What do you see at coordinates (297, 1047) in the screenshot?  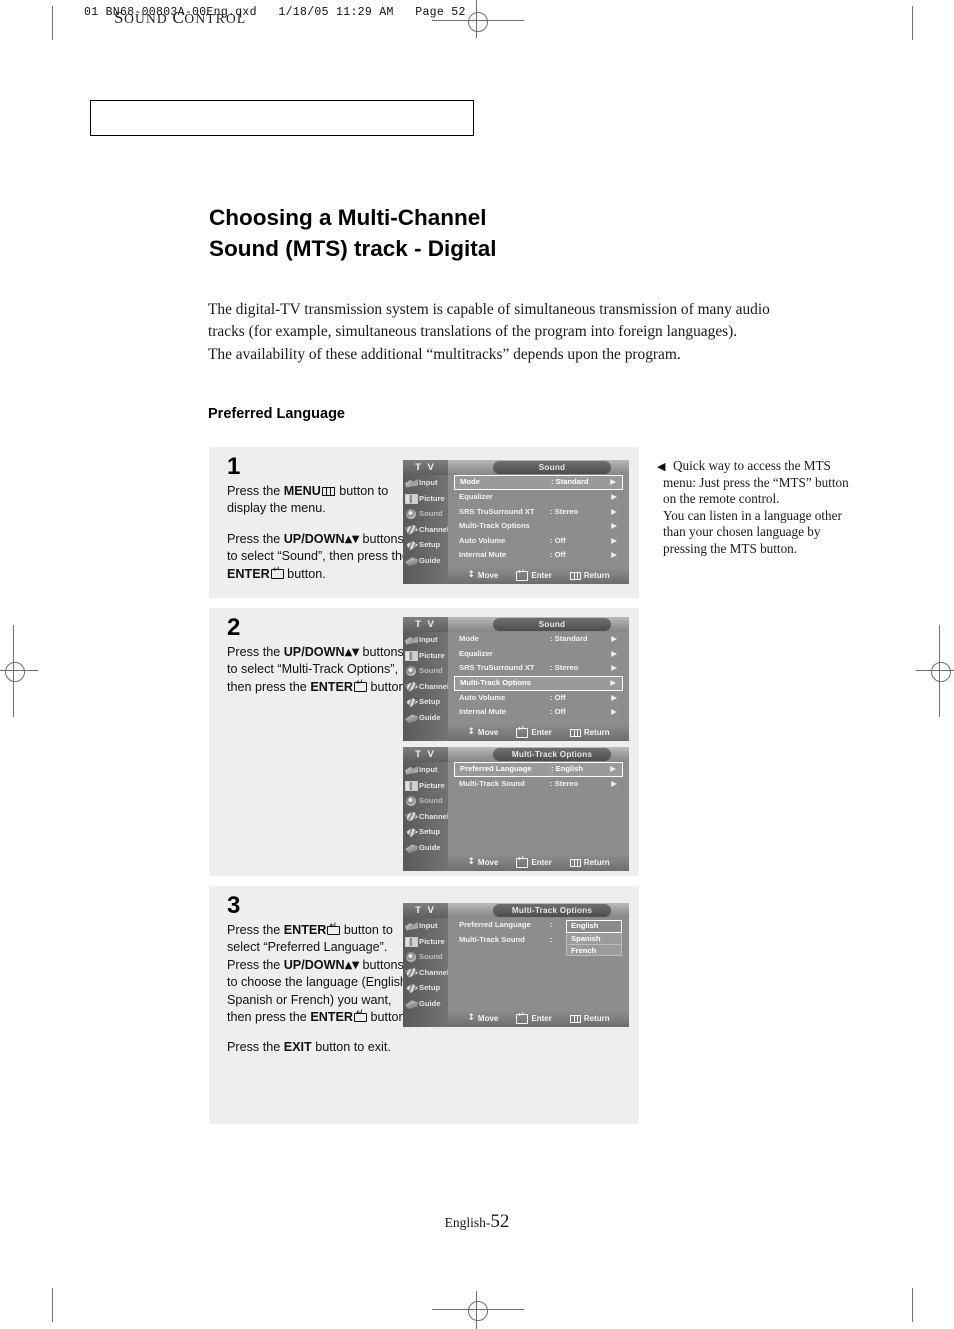 I see `exit-button-label: EXIT` at bounding box center [297, 1047].